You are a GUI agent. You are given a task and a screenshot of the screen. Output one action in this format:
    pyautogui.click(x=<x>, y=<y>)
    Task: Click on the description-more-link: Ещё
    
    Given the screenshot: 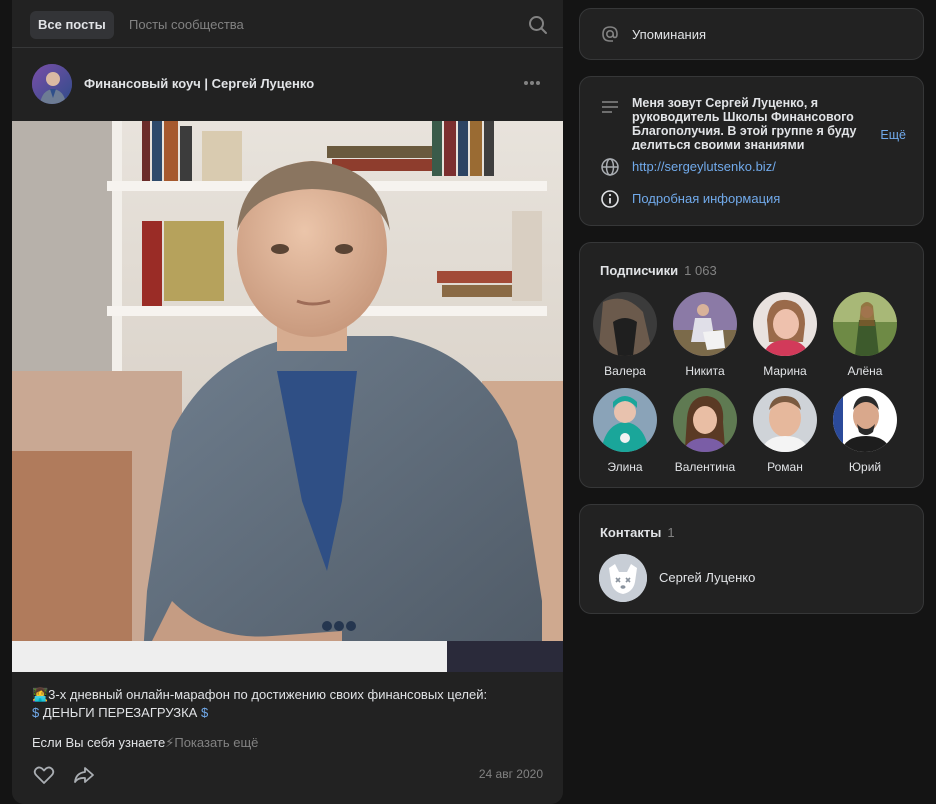 What is the action you would take?
    pyautogui.click(x=892, y=135)
    